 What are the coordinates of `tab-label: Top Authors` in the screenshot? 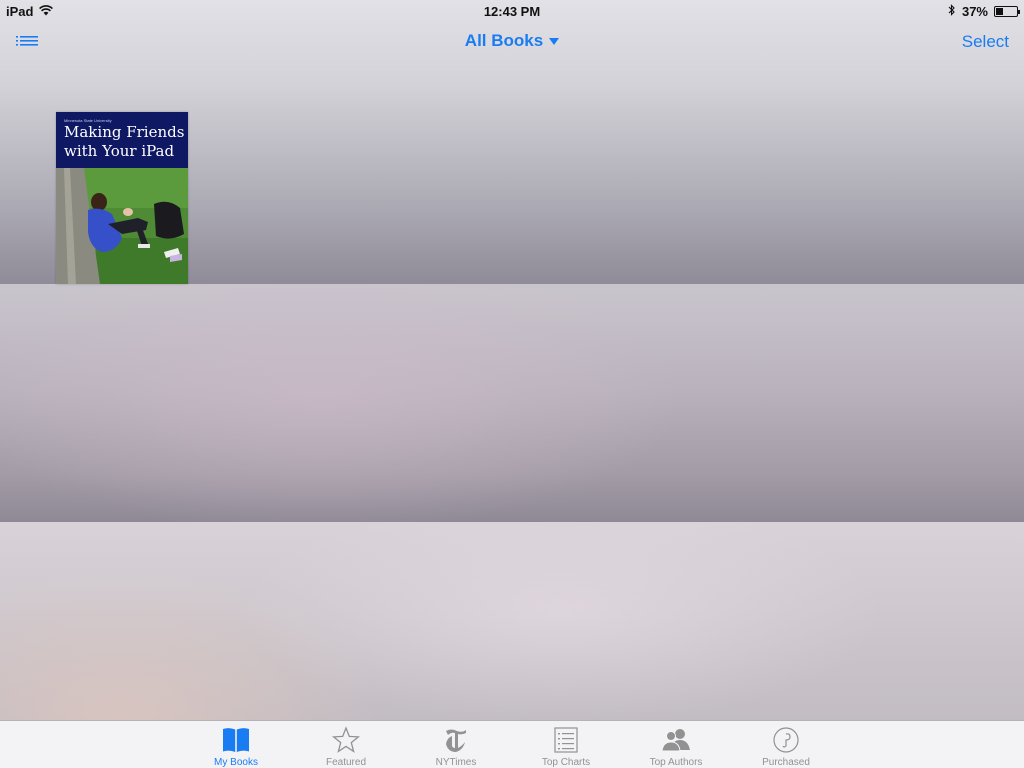 It's located at (676, 762).